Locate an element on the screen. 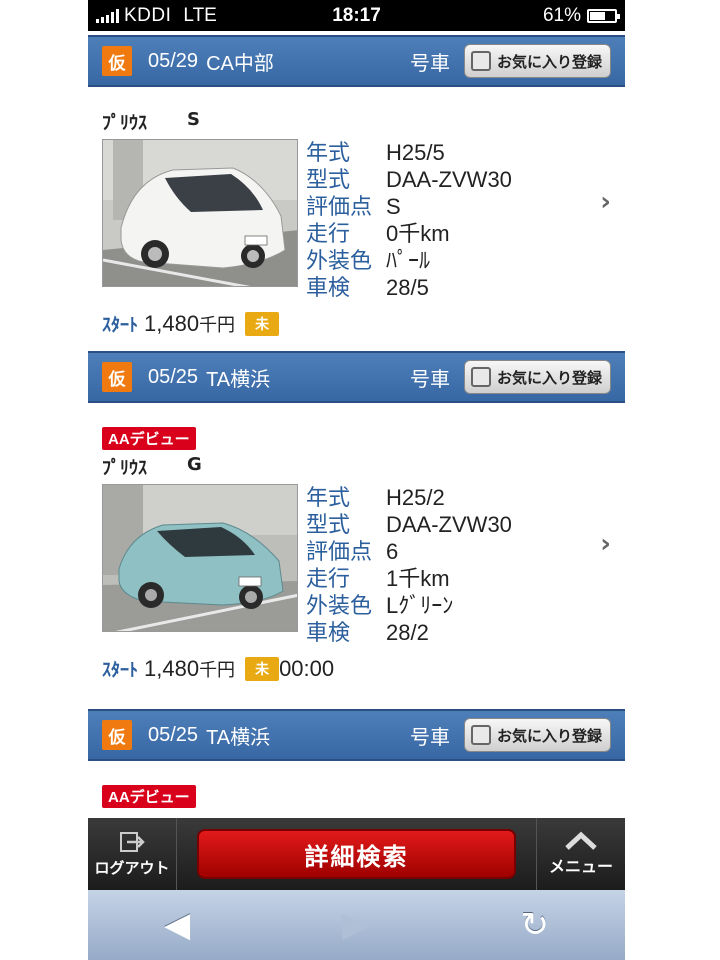 The width and height of the screenshot is (720, 960). reload-icon: ↻ is located at coordinates (534, 925).